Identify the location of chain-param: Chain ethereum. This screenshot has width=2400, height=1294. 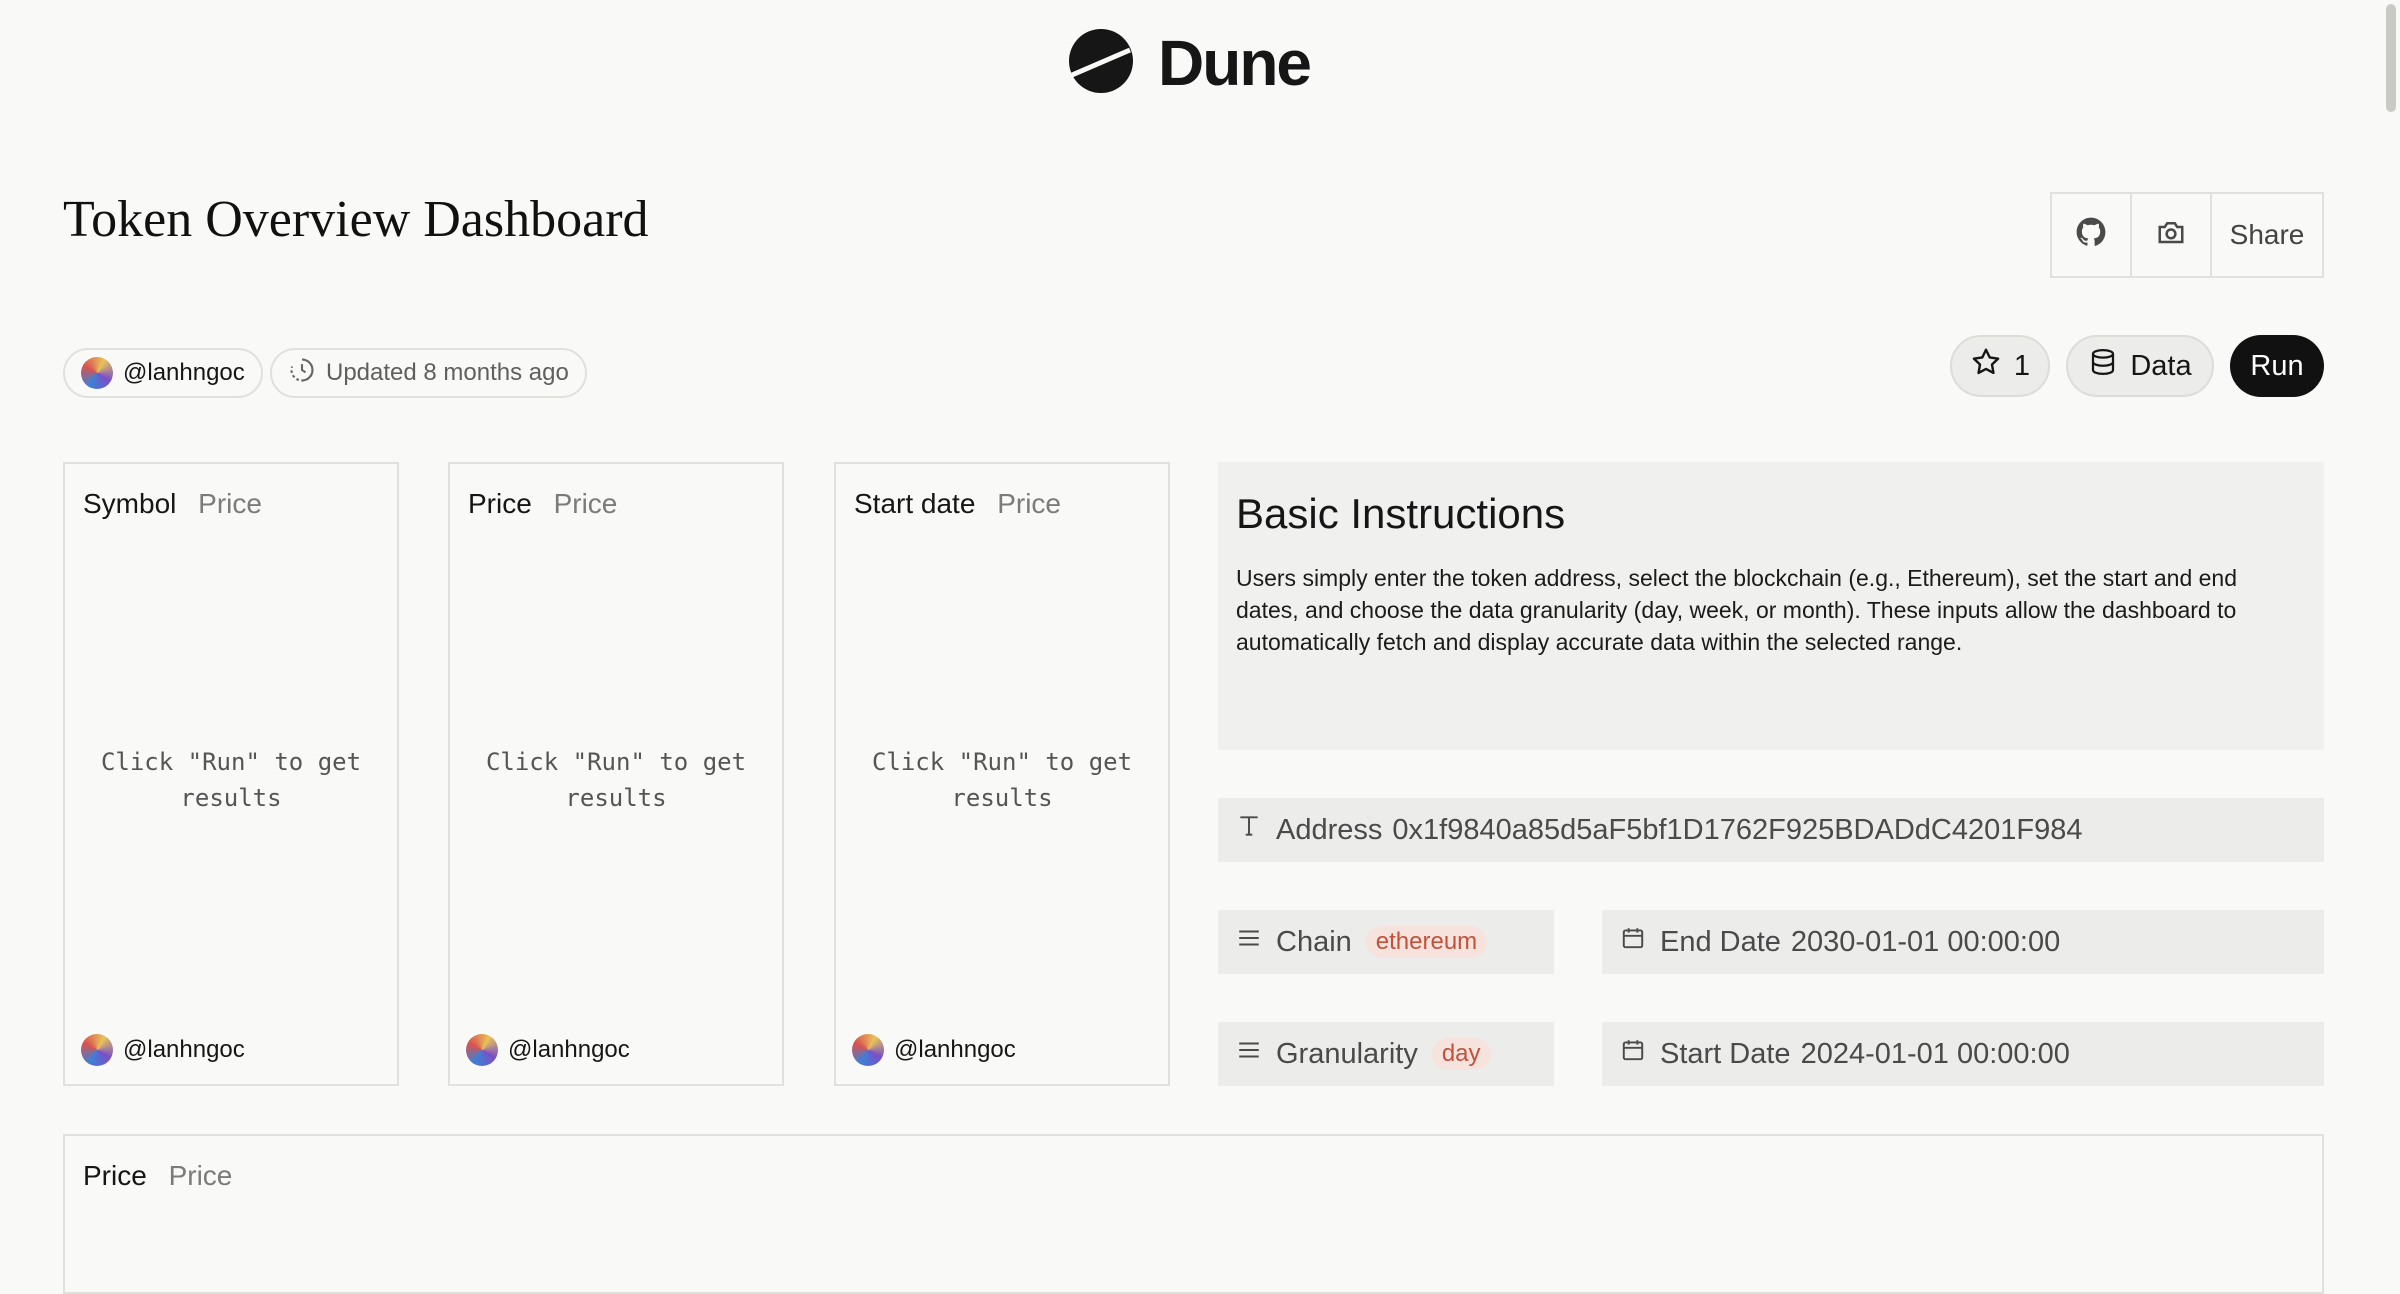
(1386, 942).